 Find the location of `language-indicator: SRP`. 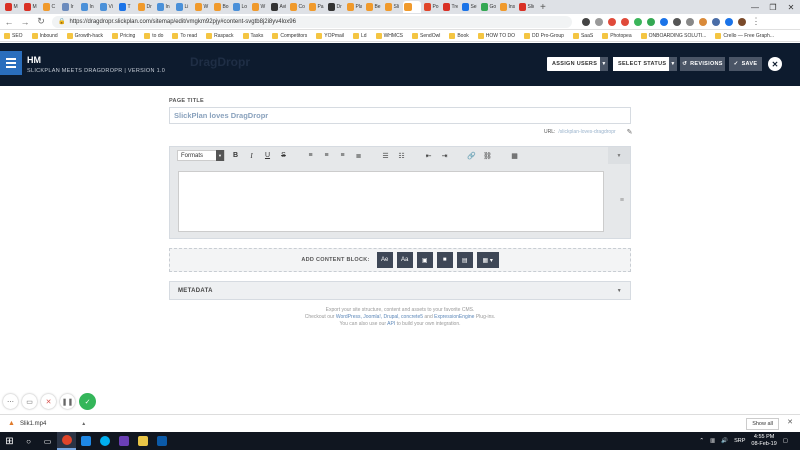

language-indicator: SRP is located at coordinates (739, 441).